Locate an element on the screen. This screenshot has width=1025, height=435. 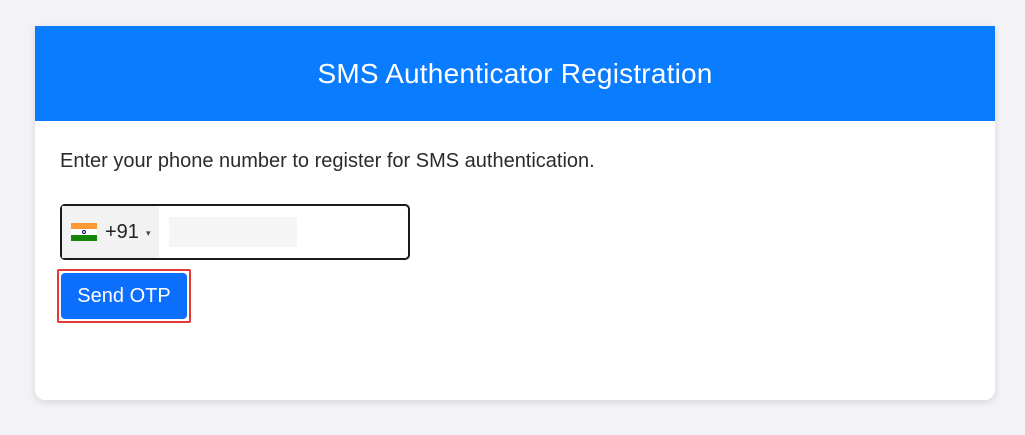
dial-code: +91 is located at coordinates (122, 231).